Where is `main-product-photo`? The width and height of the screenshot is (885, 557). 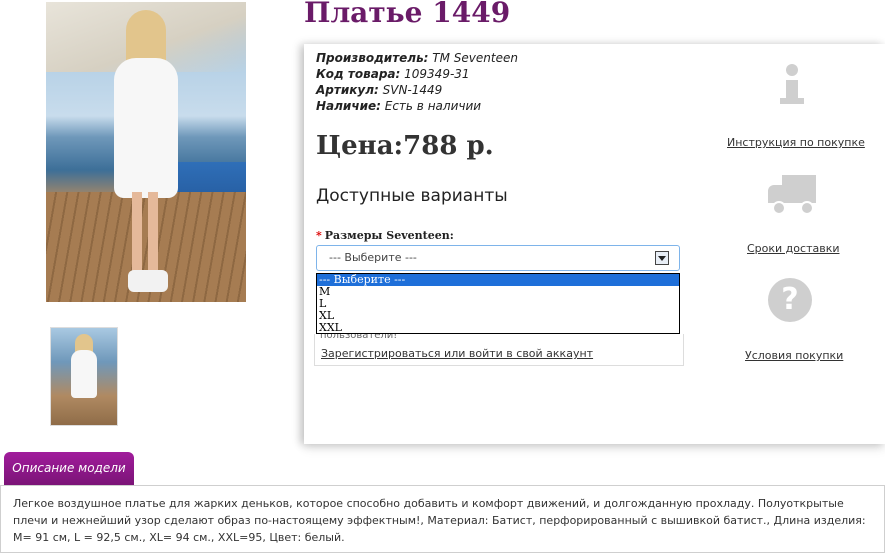 main-product-photo is located at coordinates (146, 152).